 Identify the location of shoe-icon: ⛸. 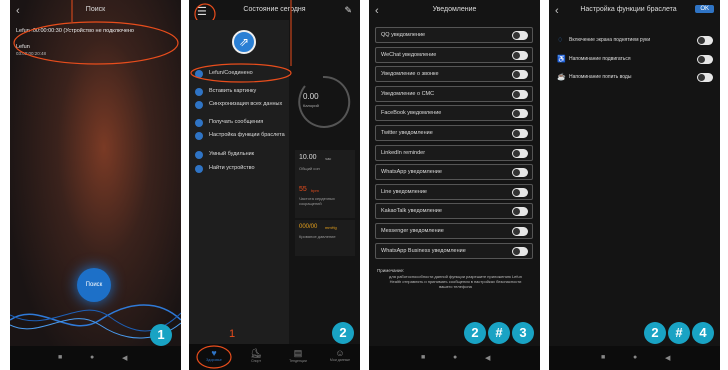
(256, 353).